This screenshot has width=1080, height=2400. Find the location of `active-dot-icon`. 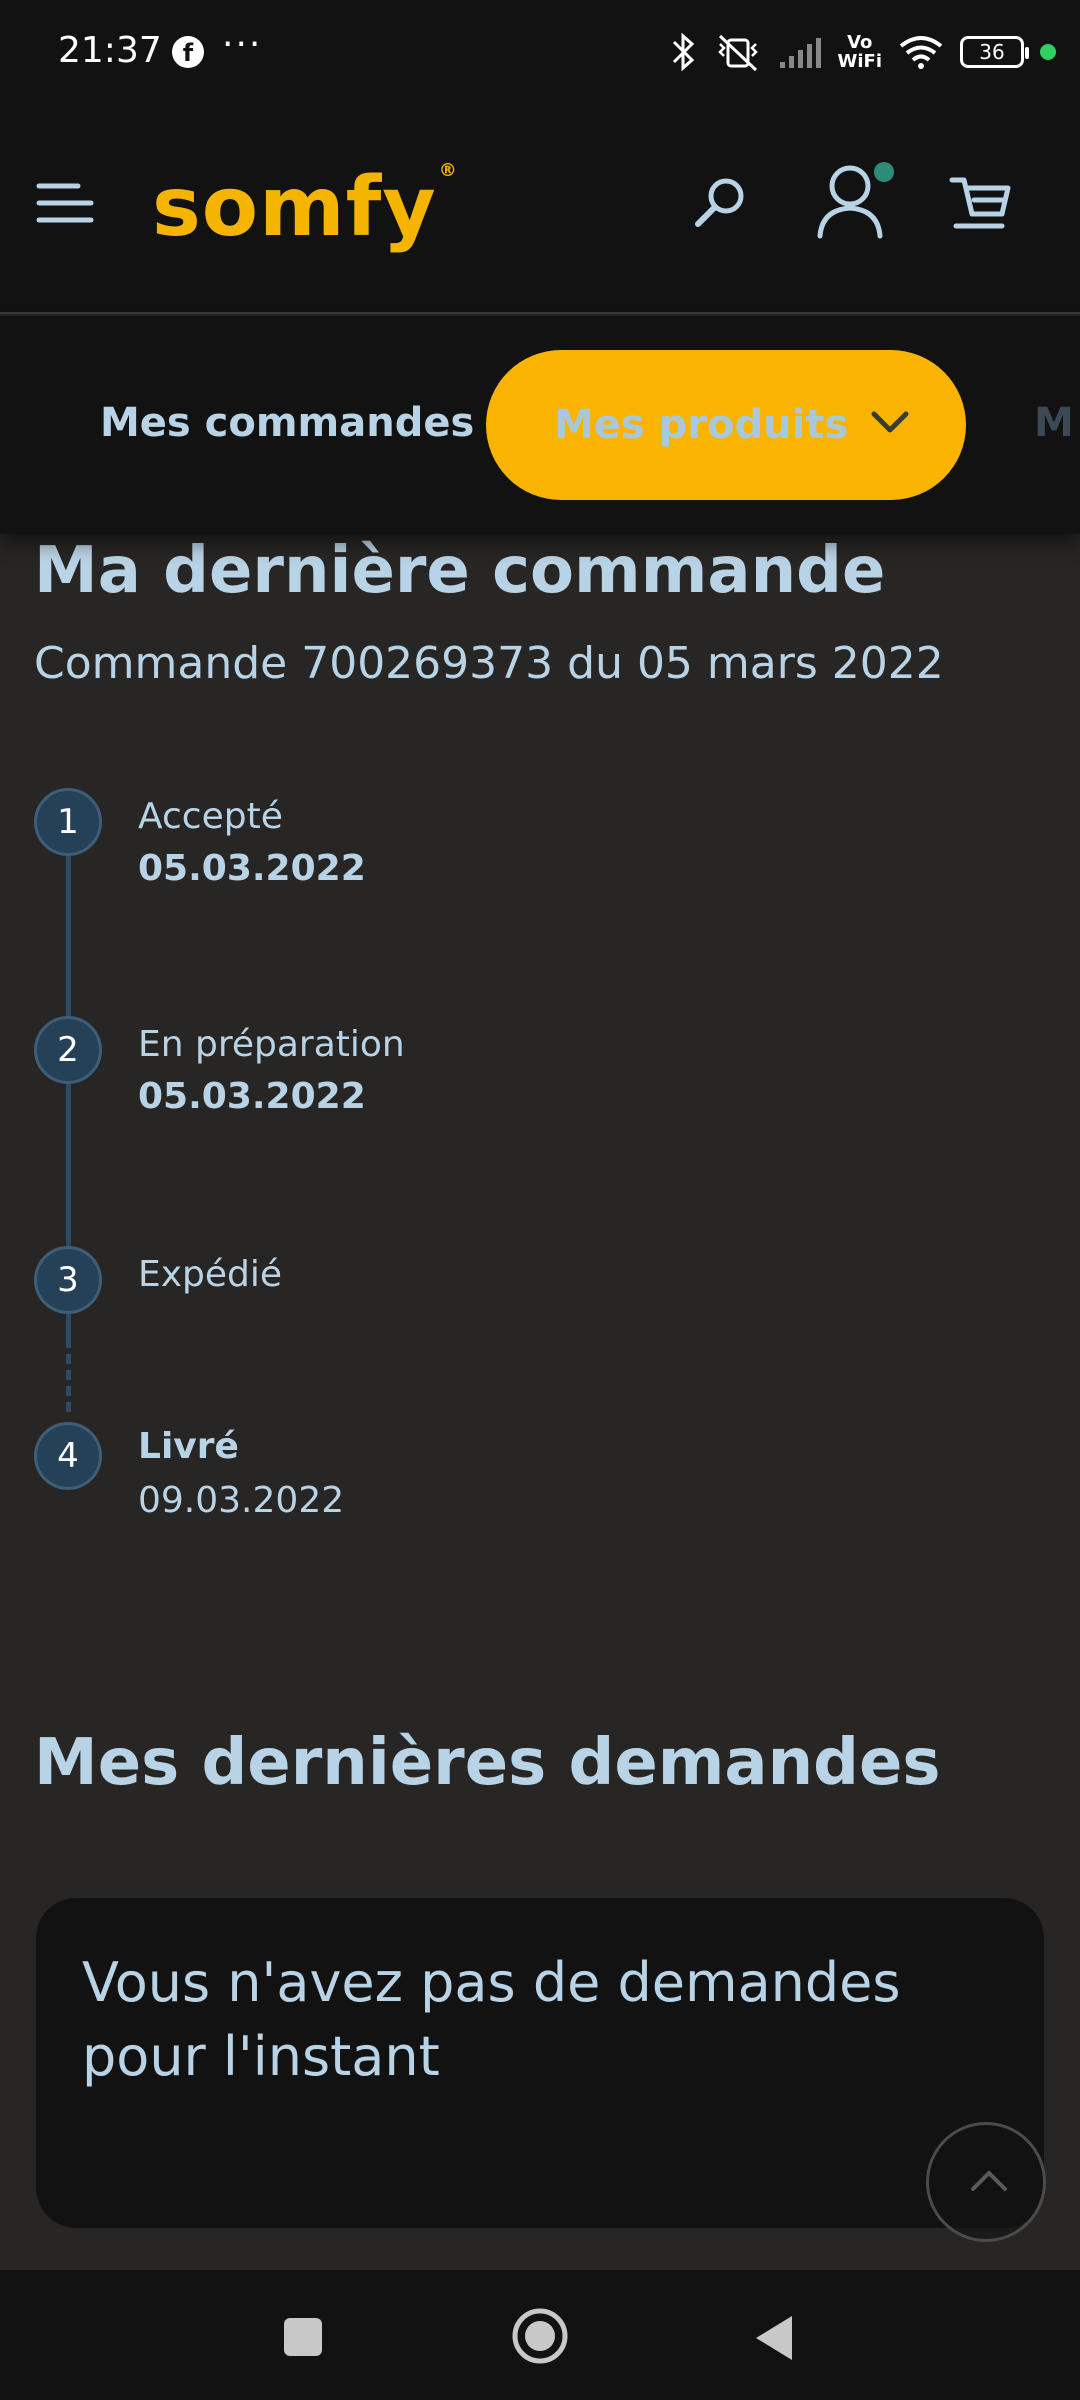

active-dot-icon is located at coordinates (1048, 52).